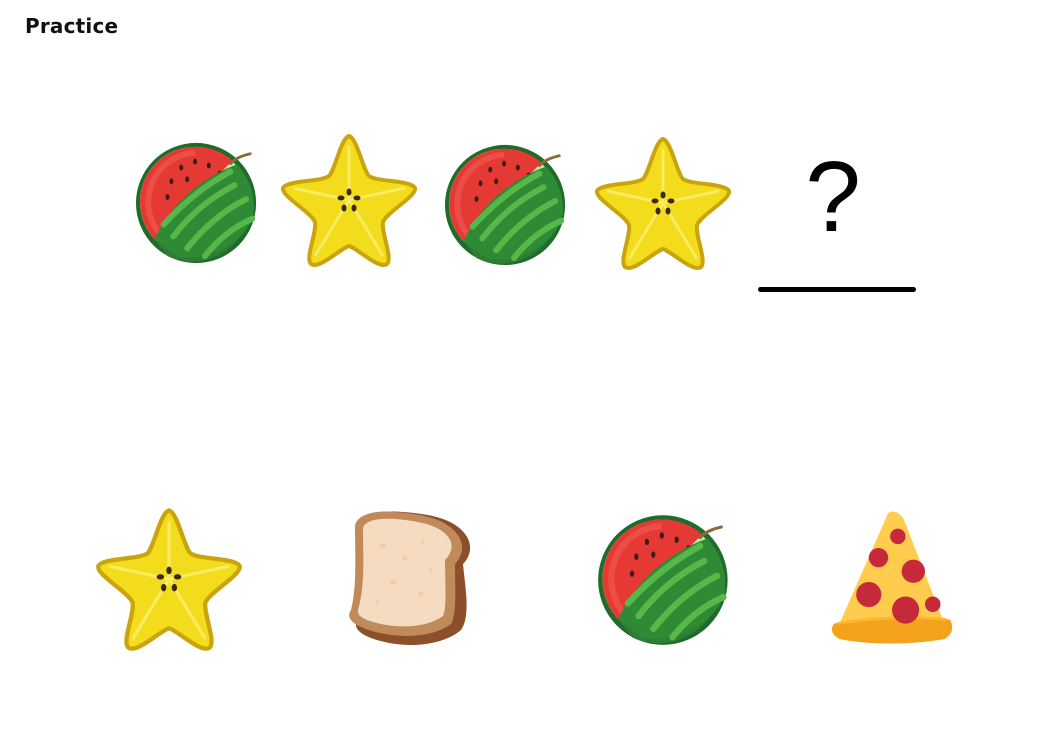 The height and width of the screenshot is (745, 1052). What do you see at coordinates (833, 197) in the screenshot?
I see `missing-item-question-mark: ?` at bounding box center [833, 197].